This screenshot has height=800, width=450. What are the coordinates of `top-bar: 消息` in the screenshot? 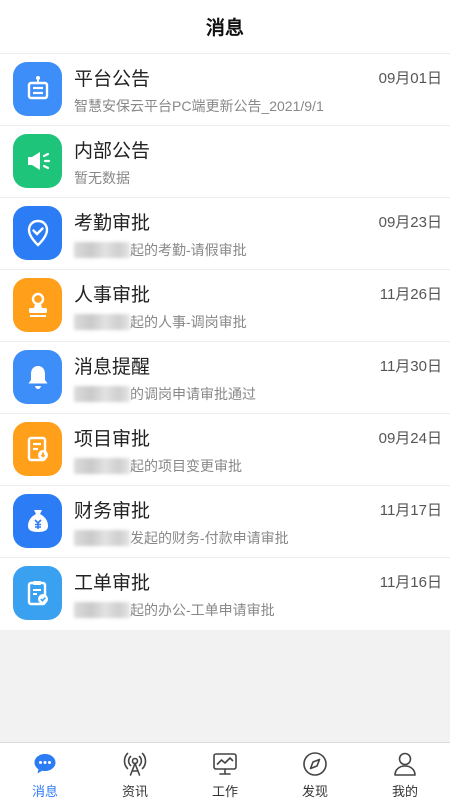 It's located at (225, 27).